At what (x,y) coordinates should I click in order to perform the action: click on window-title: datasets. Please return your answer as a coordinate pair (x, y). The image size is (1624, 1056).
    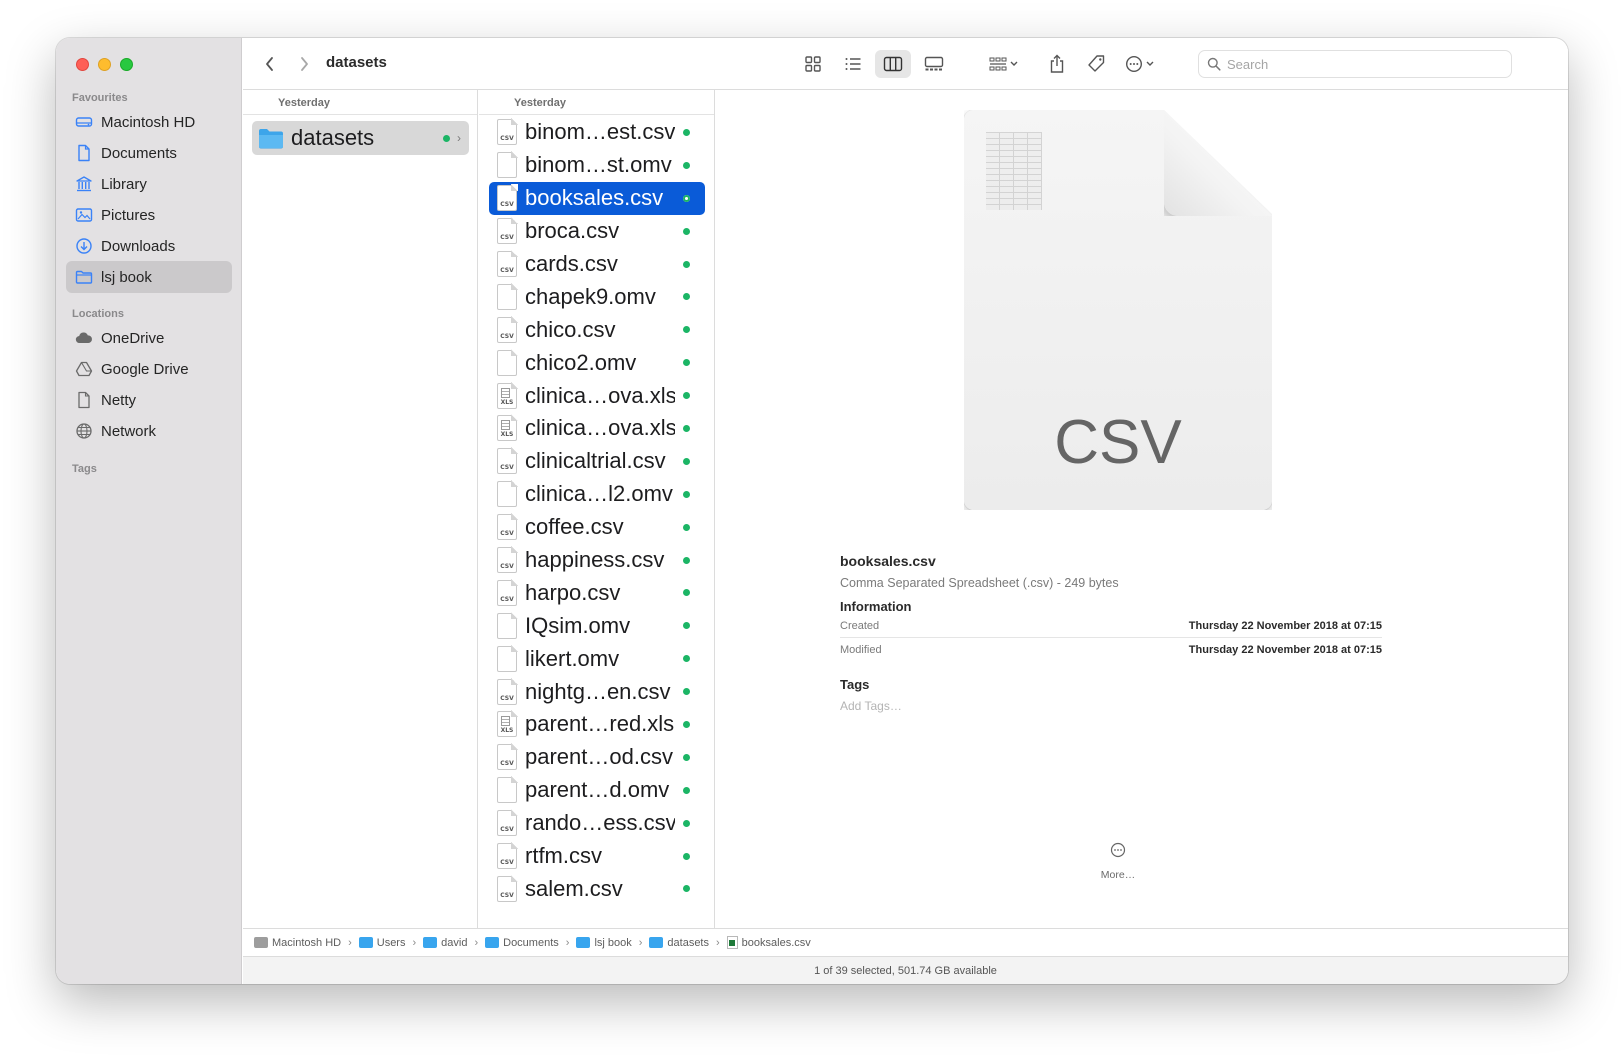
    Looking at the image, I should click on (356, 62).